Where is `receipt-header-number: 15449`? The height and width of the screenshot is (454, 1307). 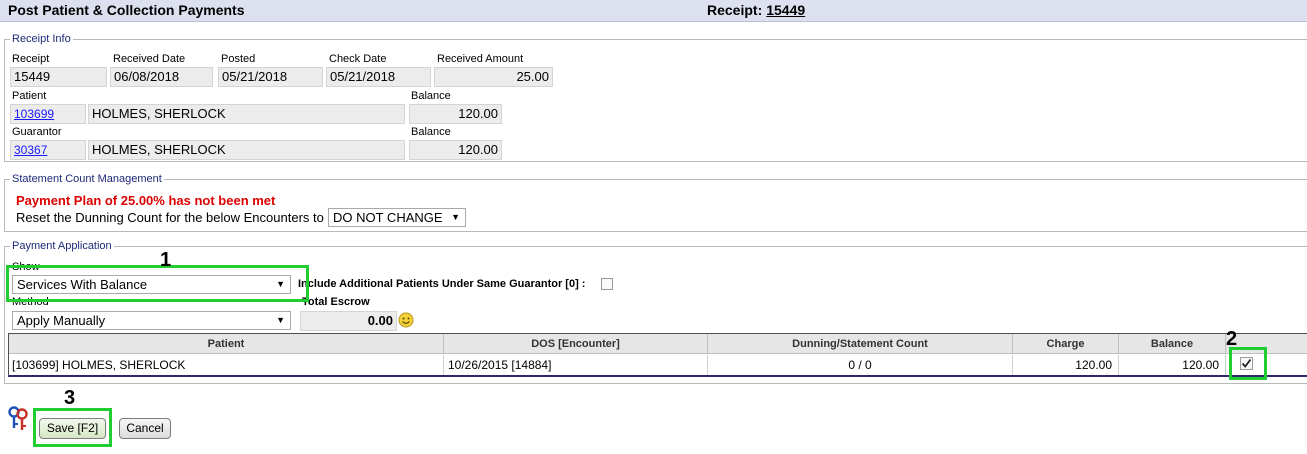
receipt-header-number: 15449 is located at coordinates (786, 10).